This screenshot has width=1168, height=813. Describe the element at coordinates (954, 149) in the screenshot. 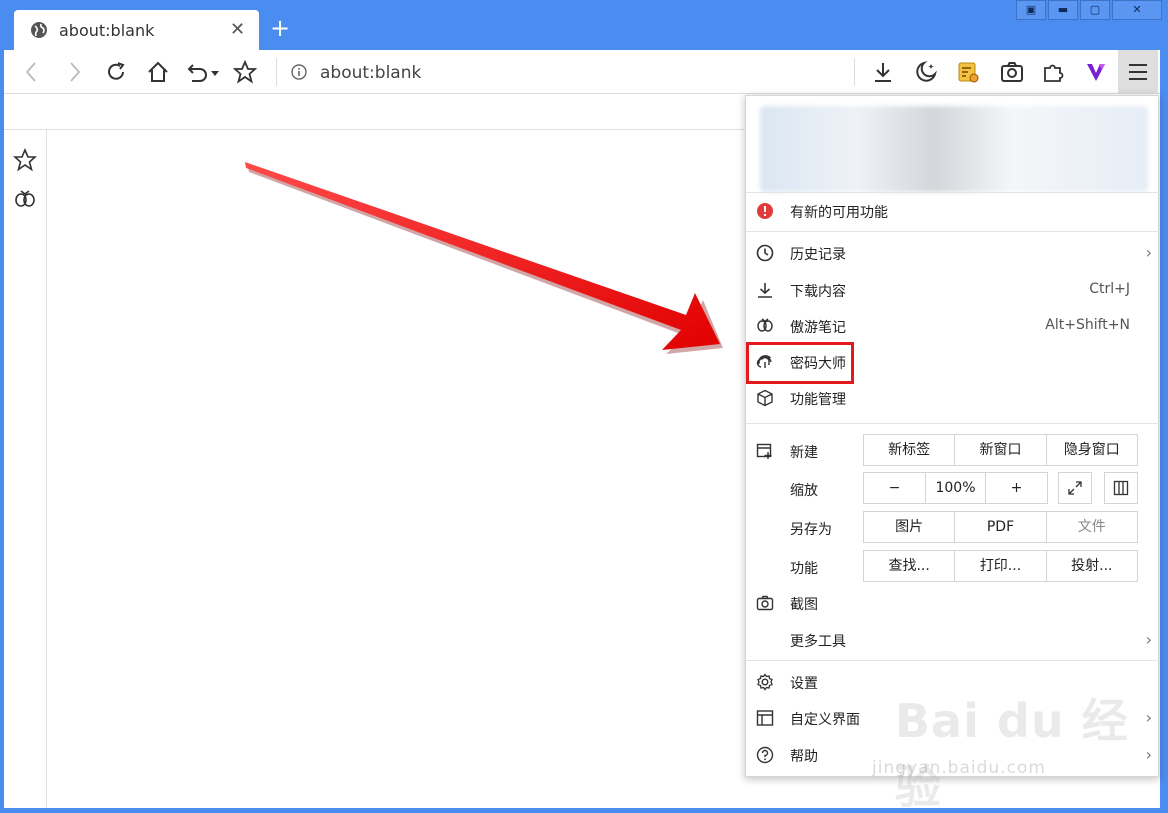

I see `account-profile-card` at that location.